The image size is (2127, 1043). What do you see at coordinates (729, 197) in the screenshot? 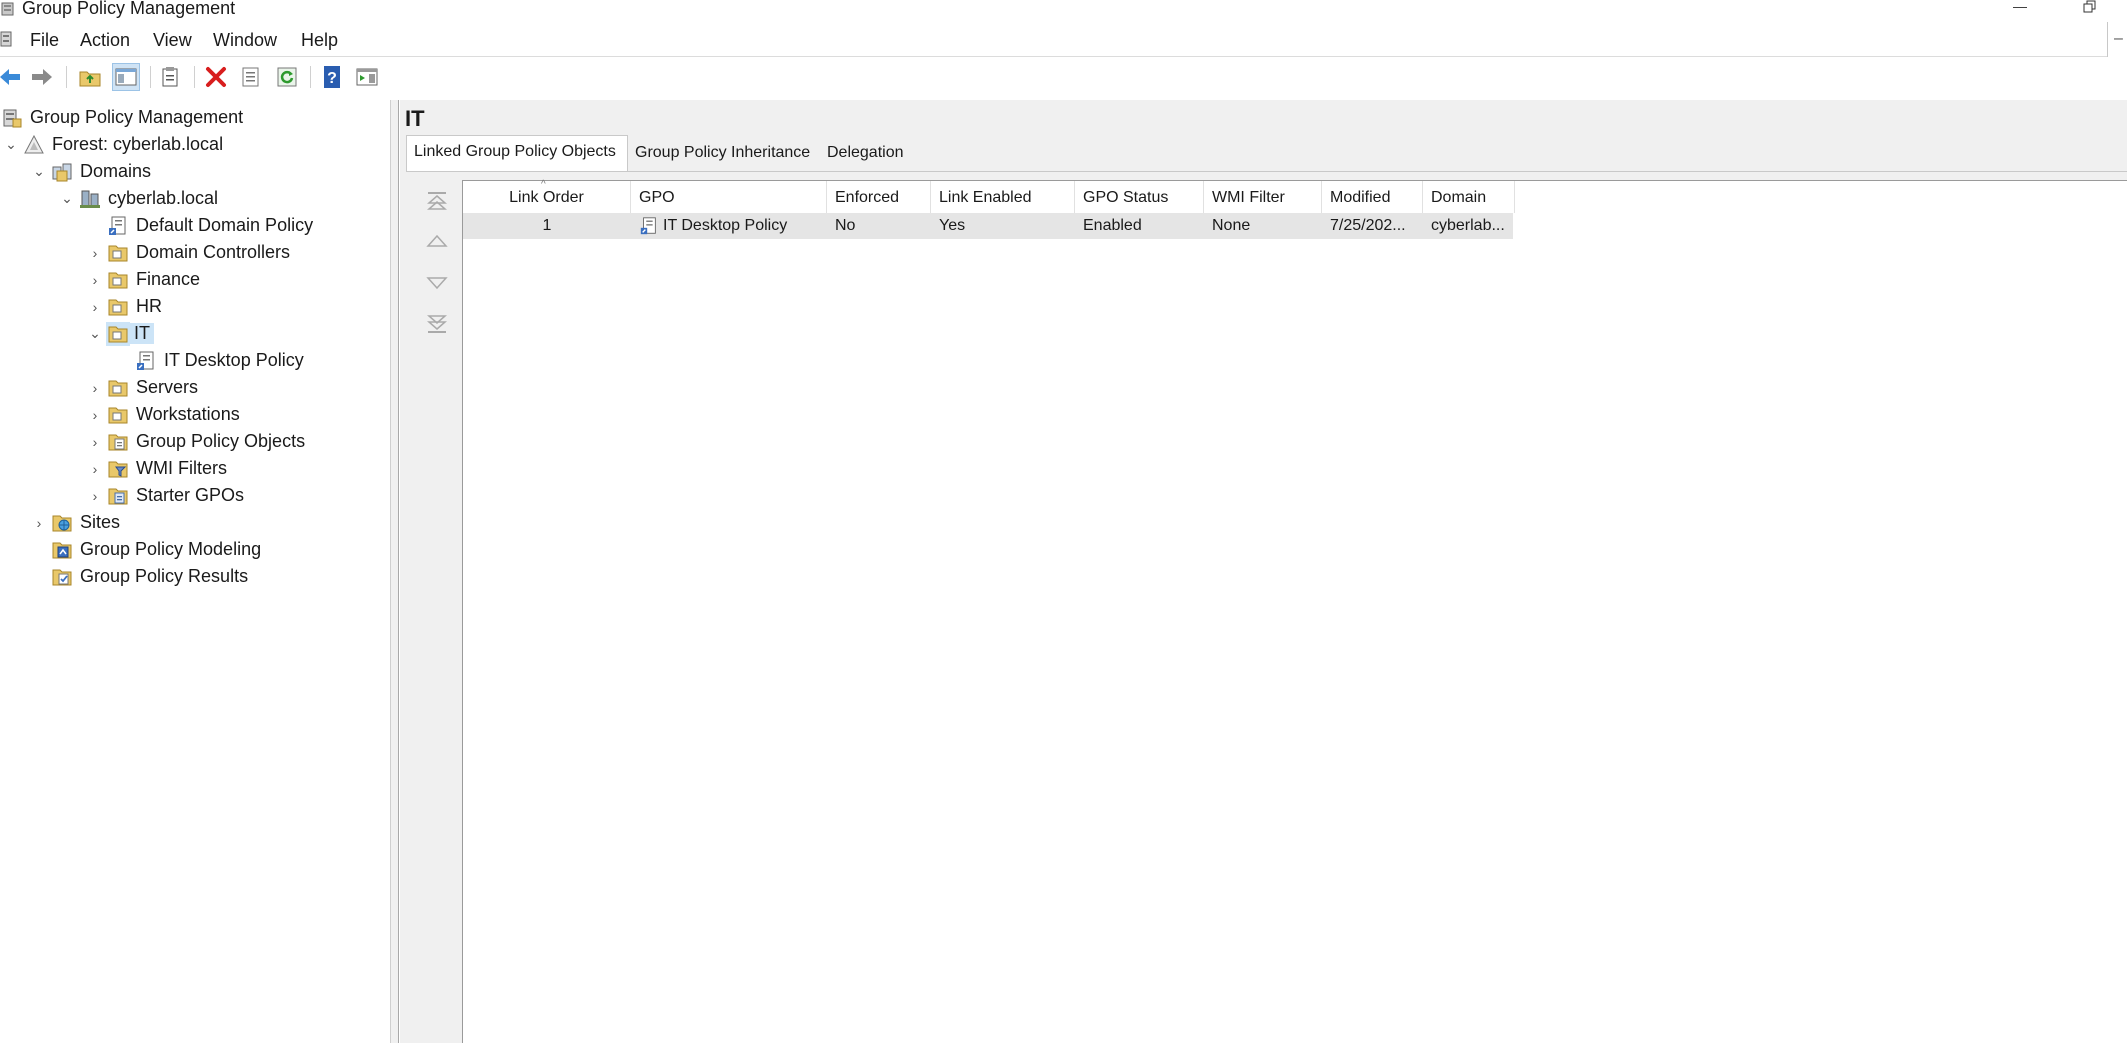
I see `col-gpo: GPO` at bounding box center [729, 197].